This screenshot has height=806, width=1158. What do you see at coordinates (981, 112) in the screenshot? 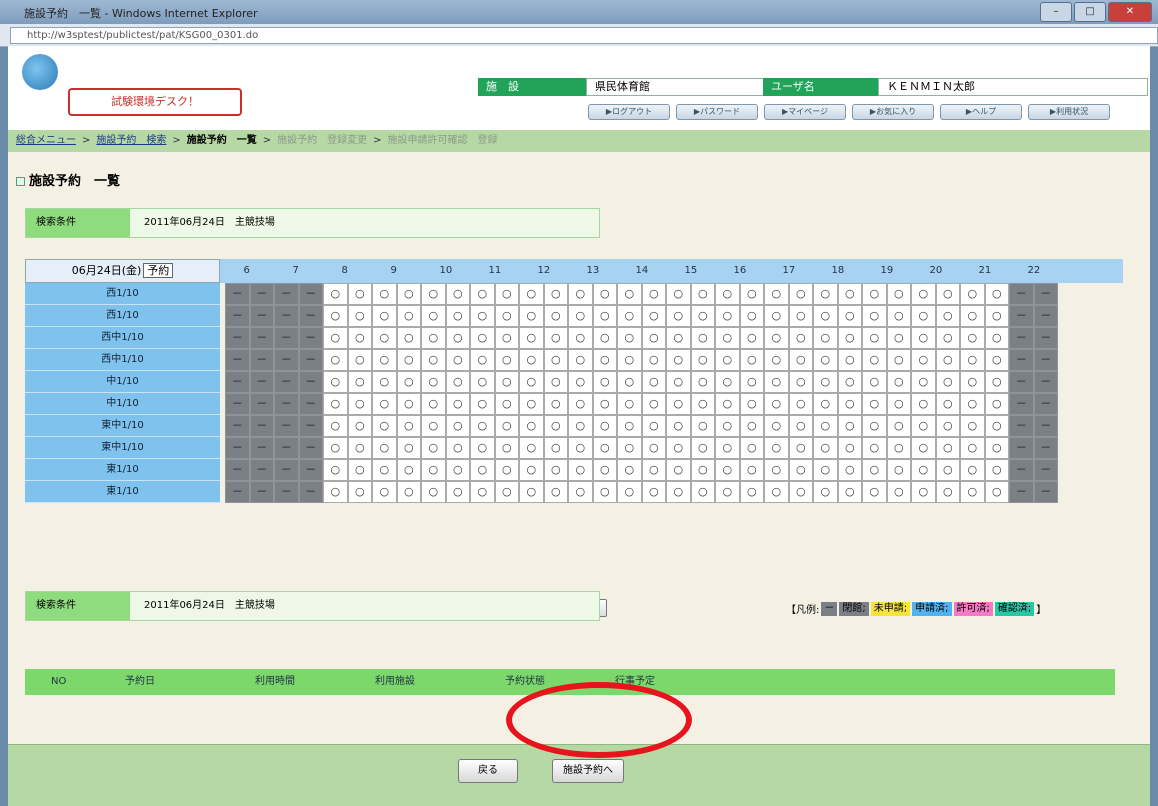
I see `help-button: ▶ヘルプ` at bounding box center [981, 112].